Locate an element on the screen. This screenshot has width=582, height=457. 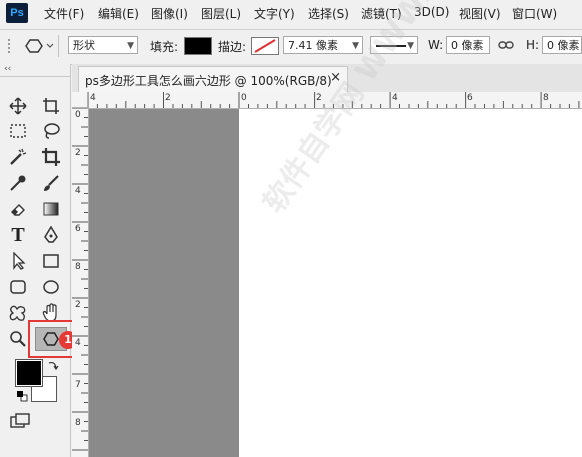
height-field: 0 像素 is located at coordinates (562, 45).